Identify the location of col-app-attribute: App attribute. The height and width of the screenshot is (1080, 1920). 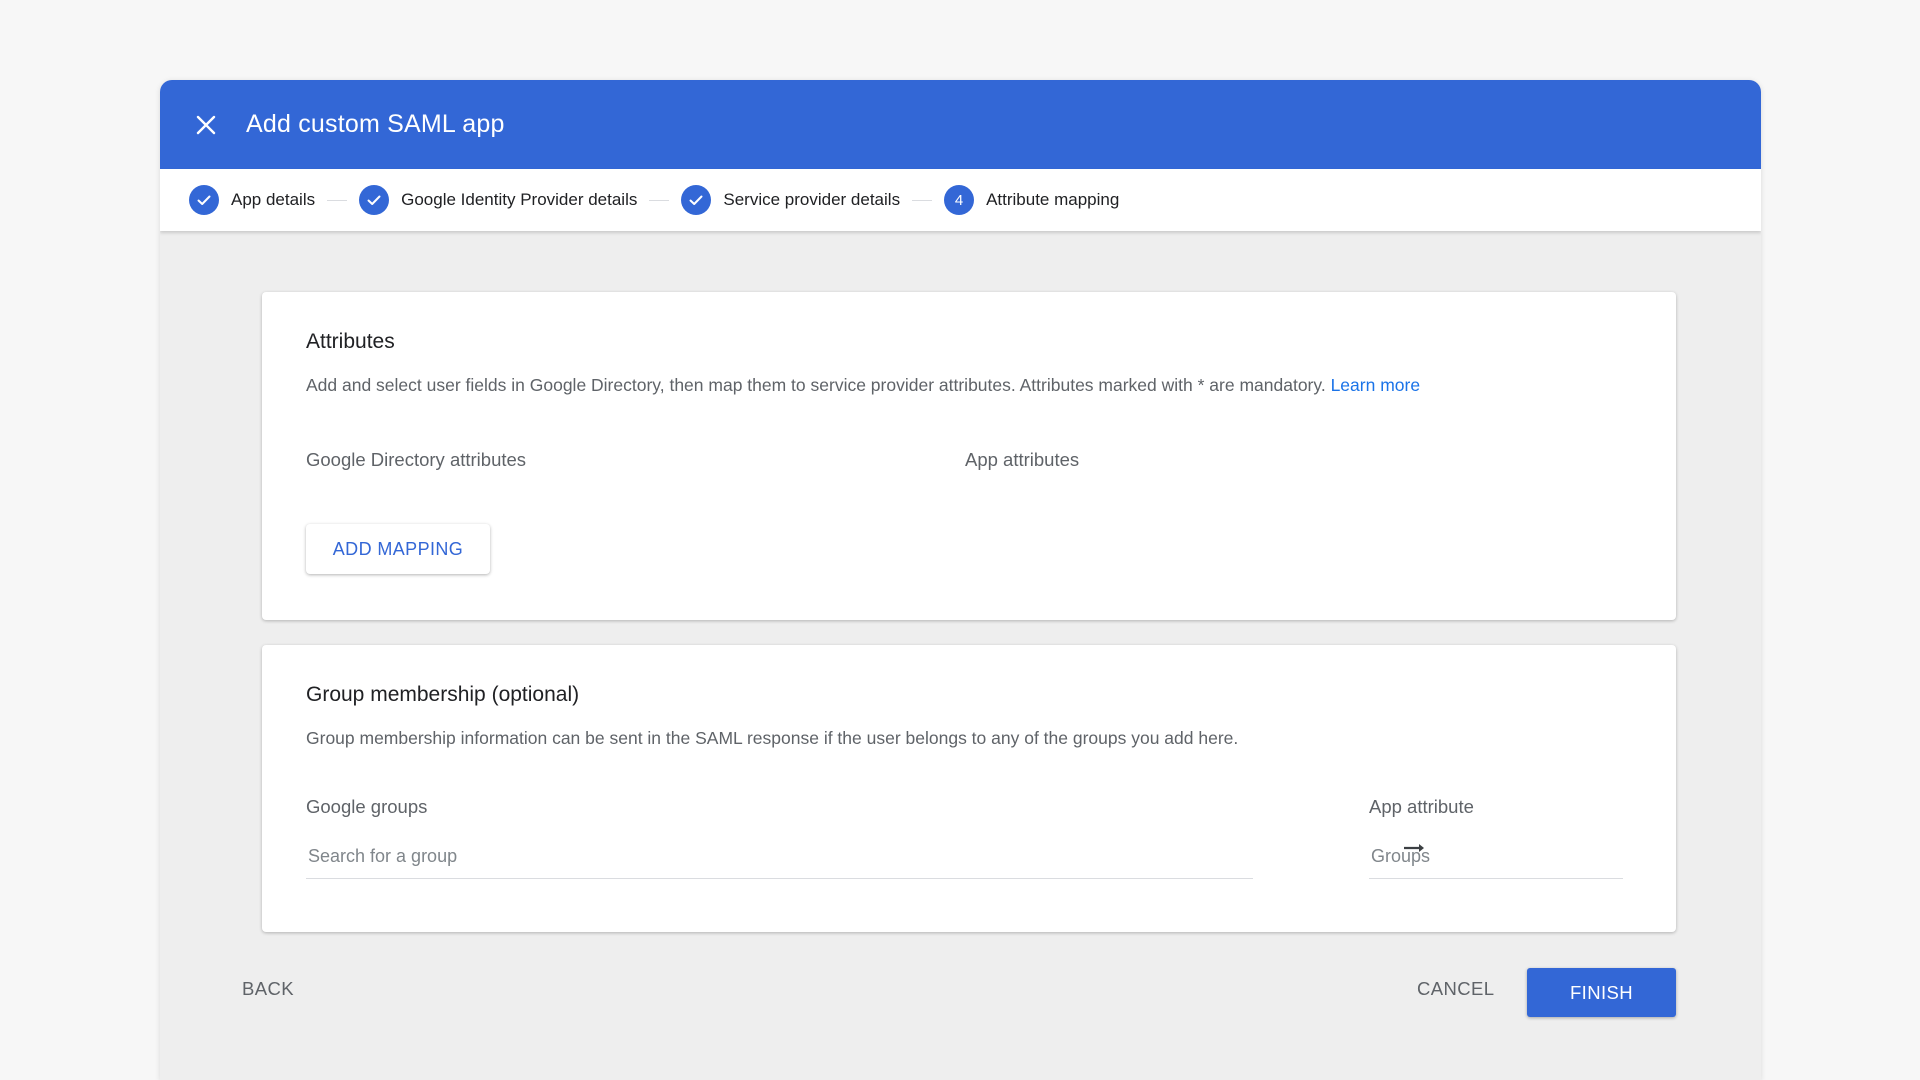
(1421, 806).